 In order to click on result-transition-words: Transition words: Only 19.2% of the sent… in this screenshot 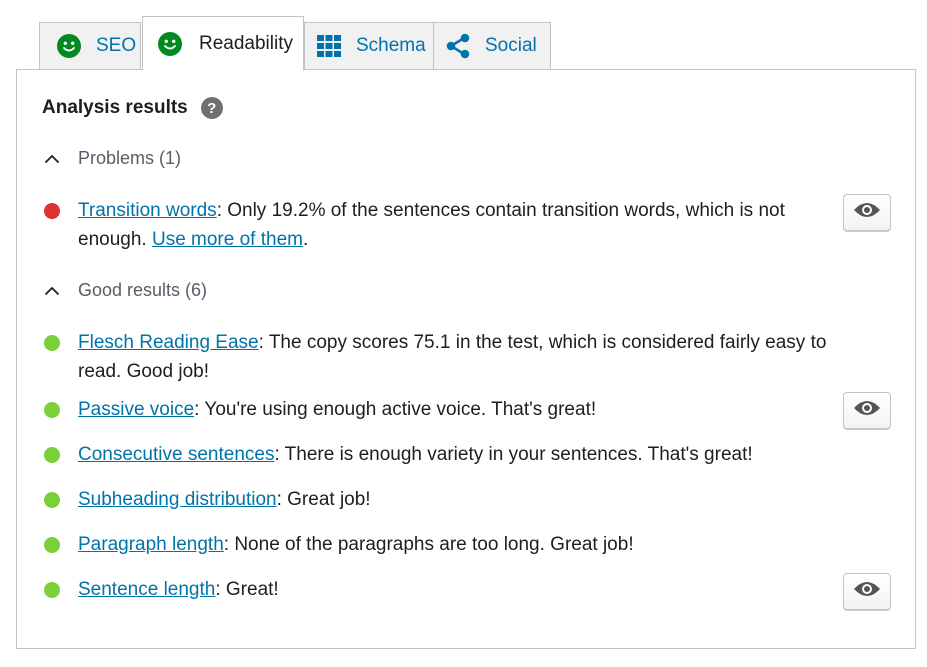, I will do `click(437, 225)`.